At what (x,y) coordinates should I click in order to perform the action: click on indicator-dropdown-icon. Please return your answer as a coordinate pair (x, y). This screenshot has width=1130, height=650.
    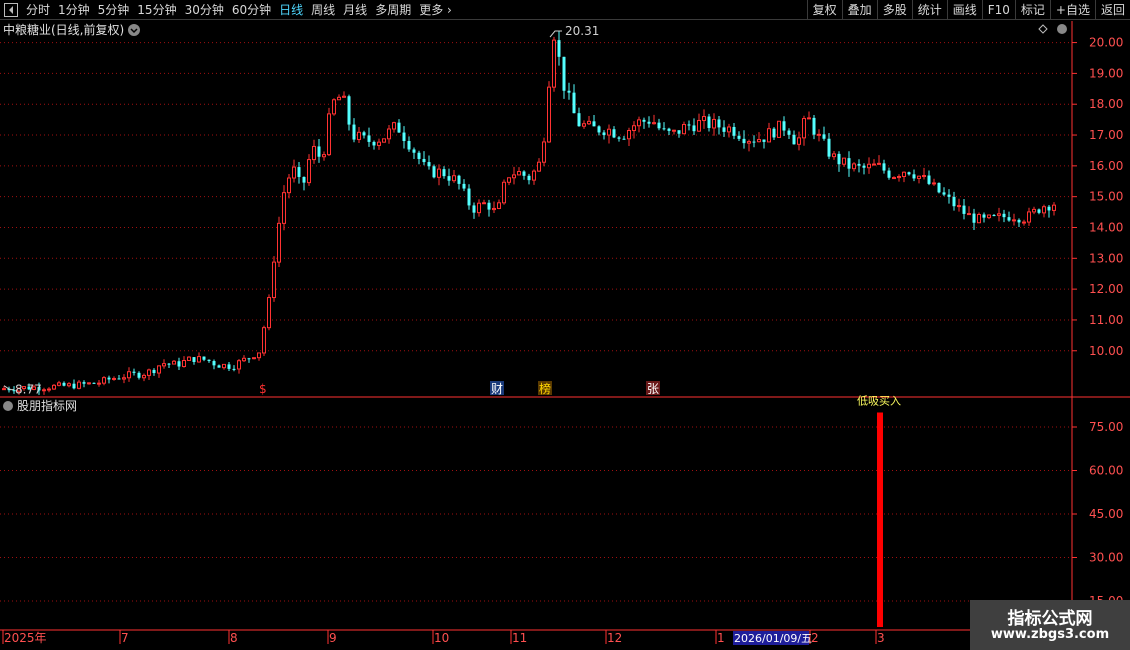
    Looking at the image, I should click on (8, 406).